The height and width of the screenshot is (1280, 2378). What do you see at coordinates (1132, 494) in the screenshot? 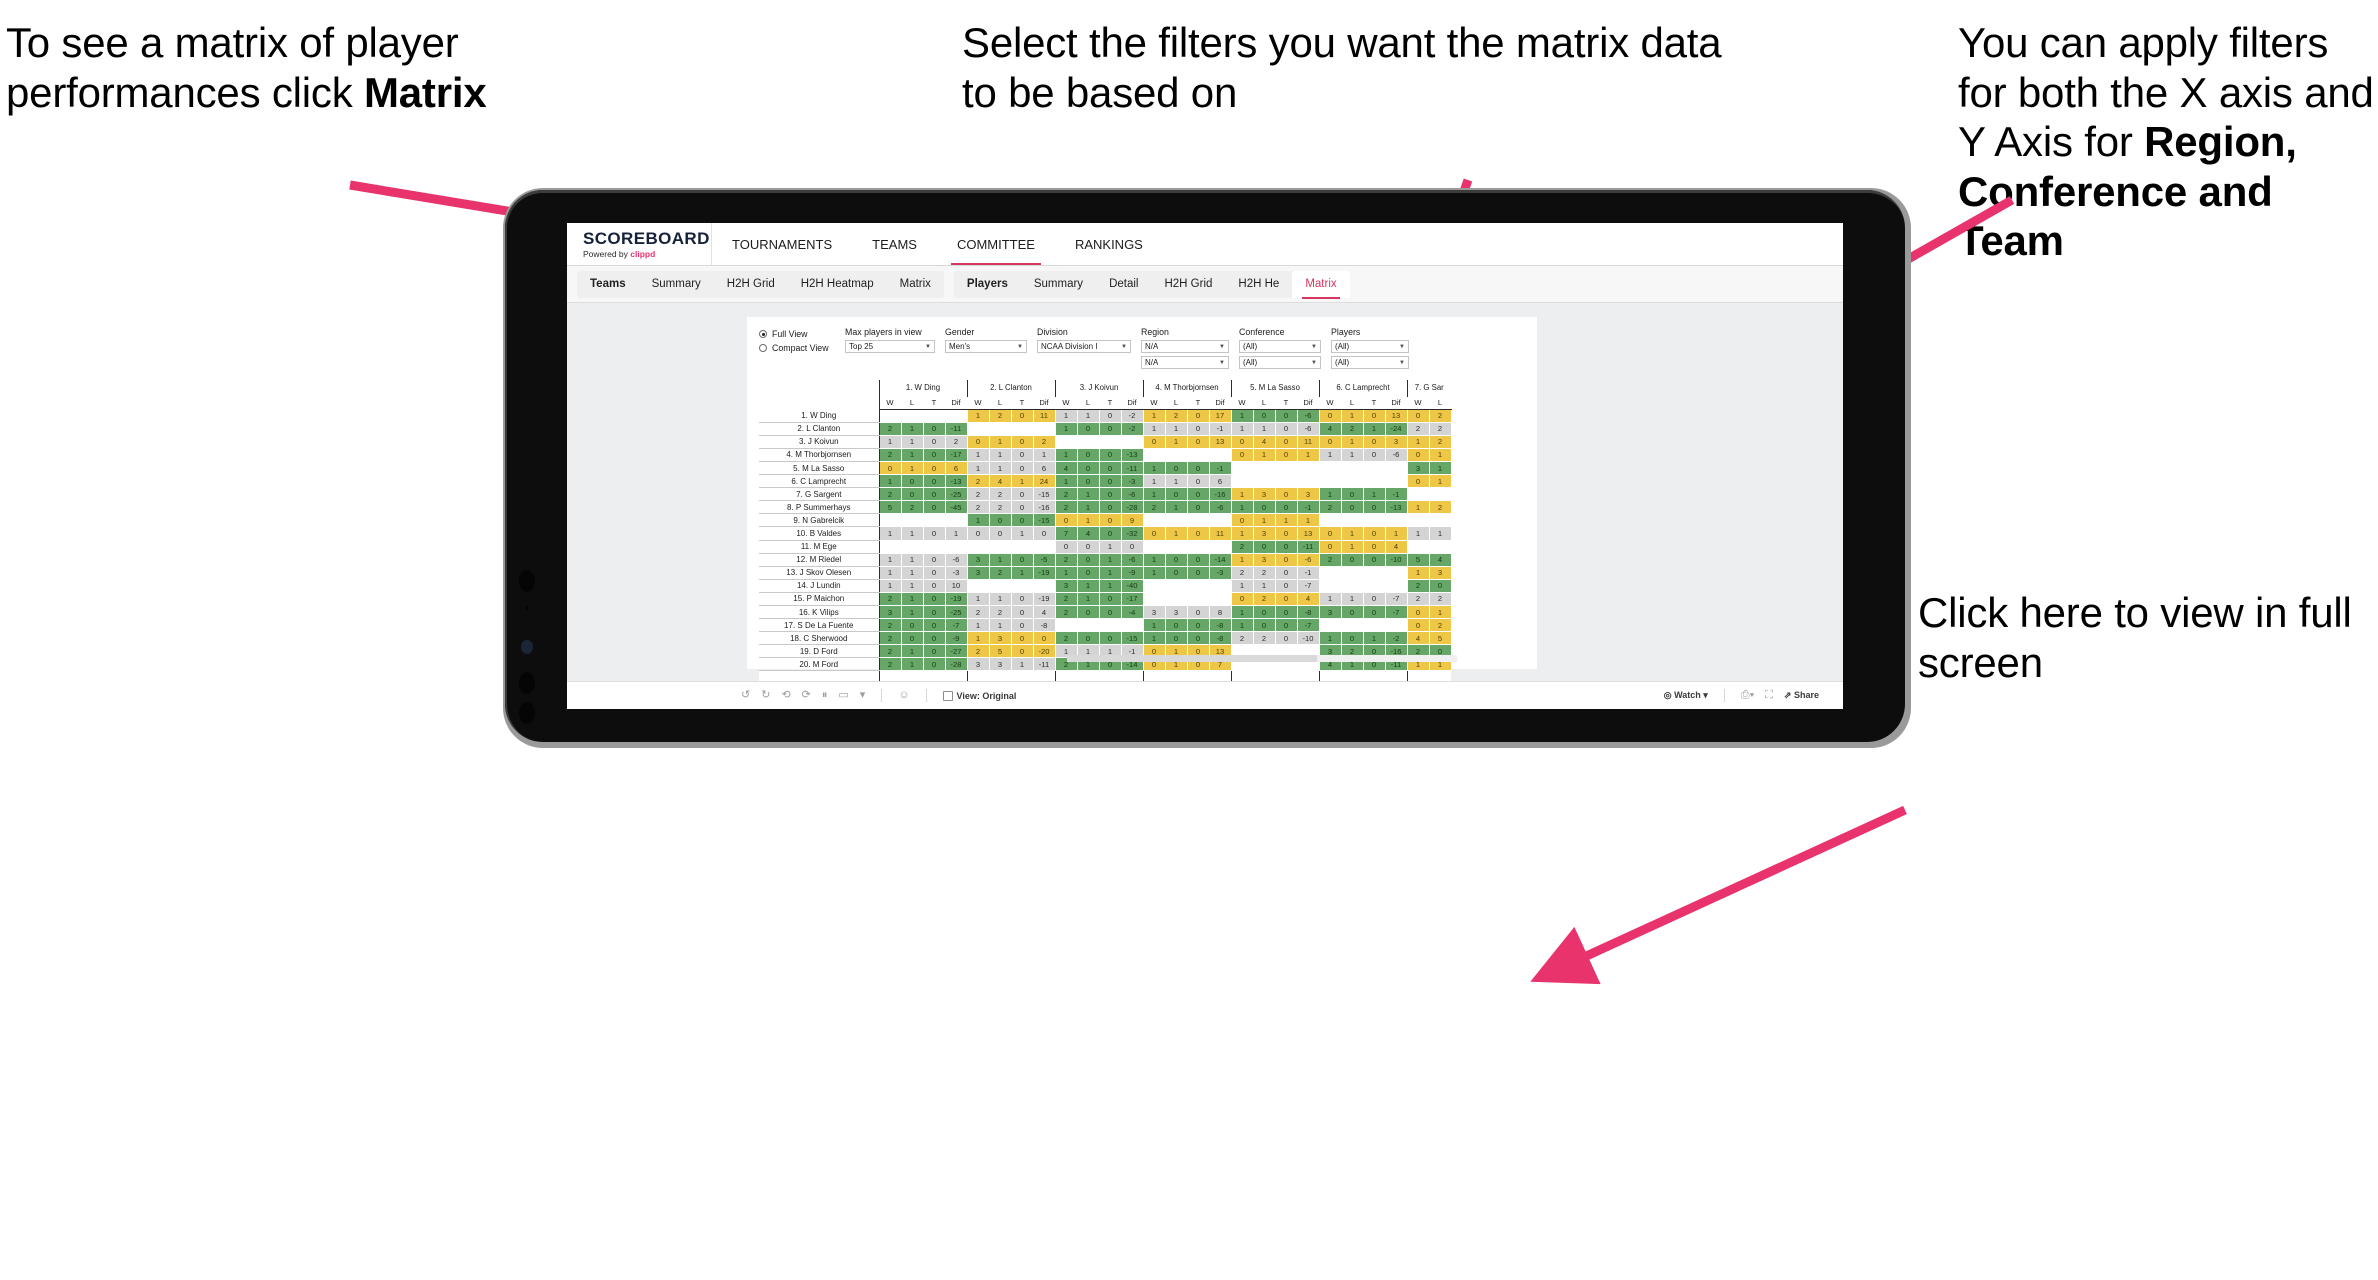
I see `matrix-cell: -6` at bounding box center [1132, 494].